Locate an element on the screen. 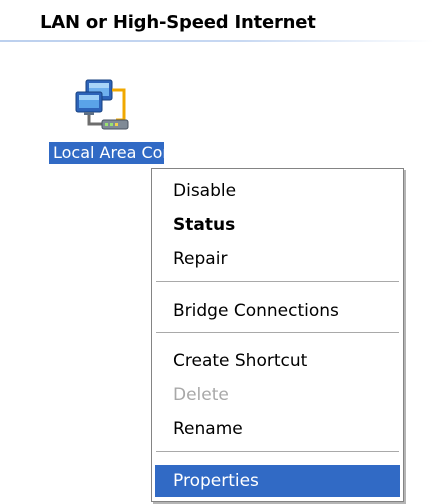 The width and height of the screenshot is (434, 504). connection-label-wrap: Local Area Connection is located at coordinates (106, 153).